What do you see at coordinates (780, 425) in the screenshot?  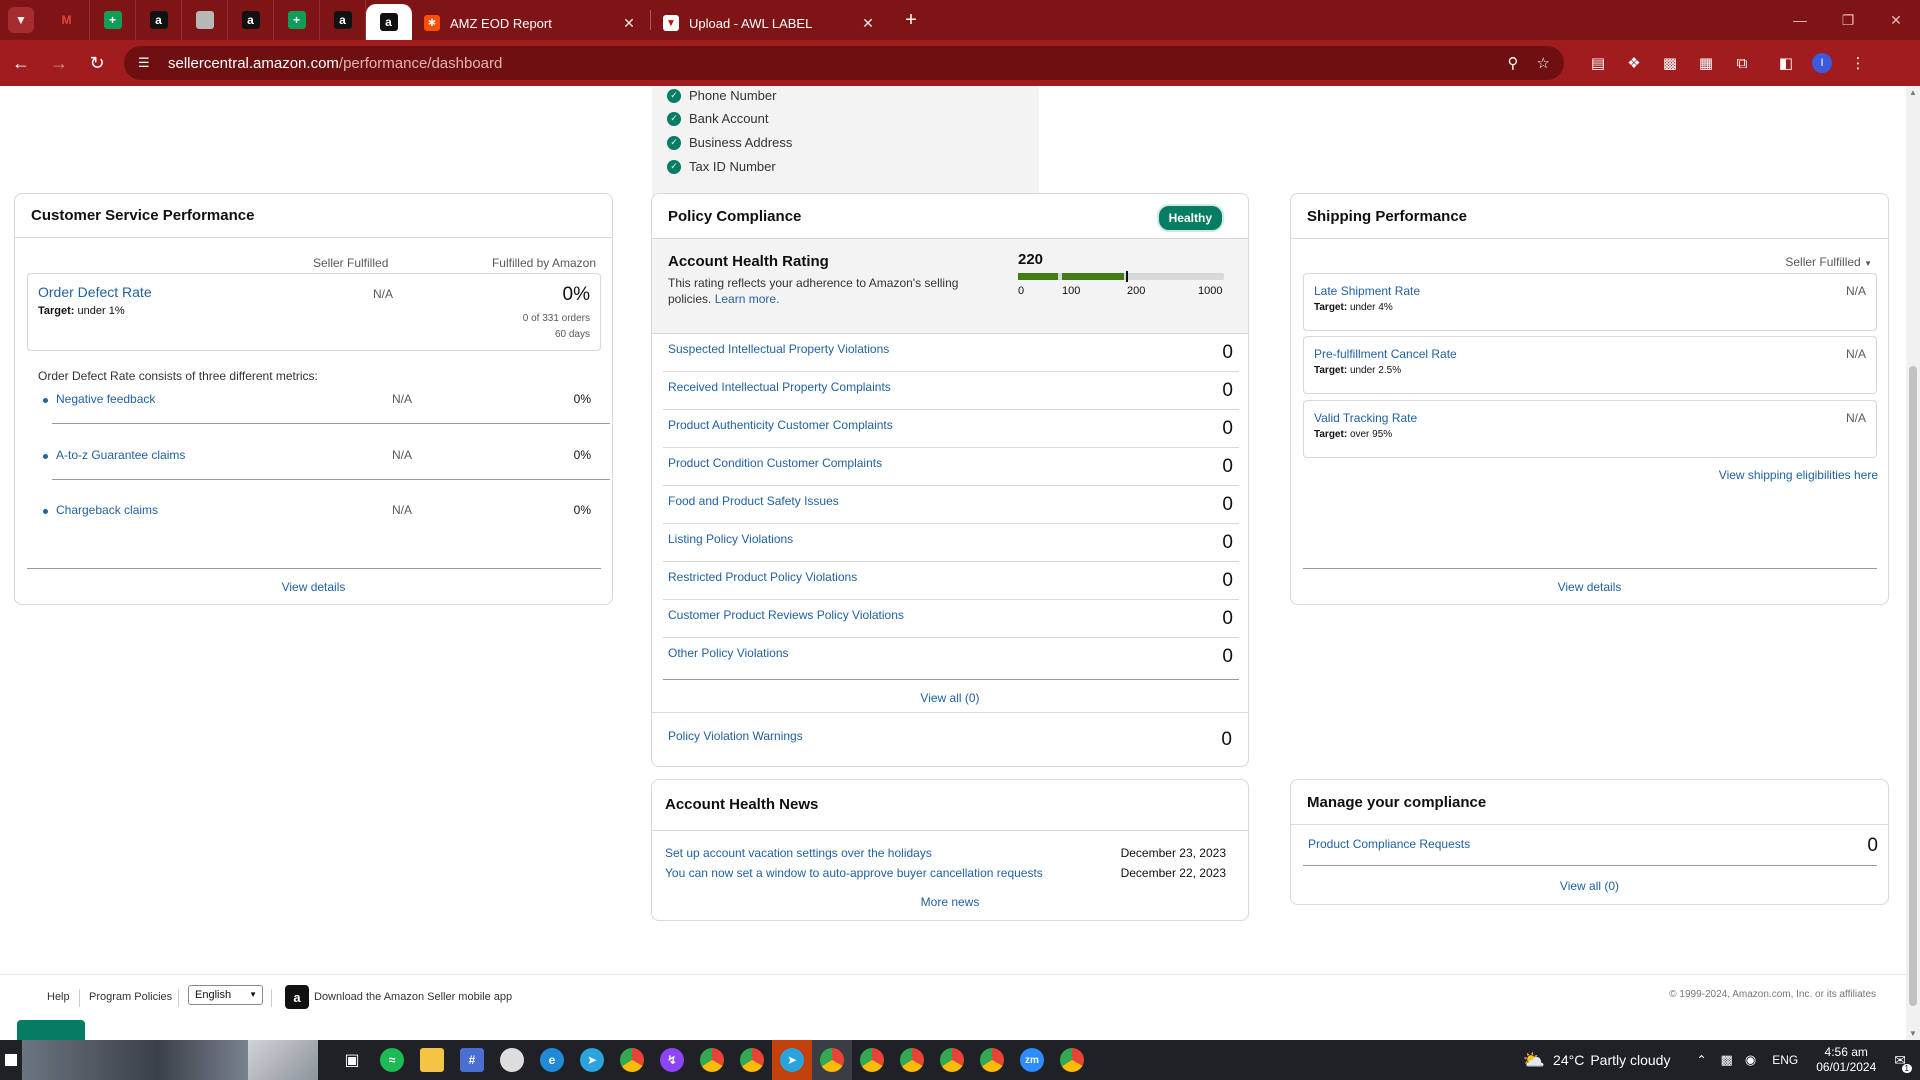 I see `violation-link: Product Authenticity Customer Complaints` at bounding box center [780, 425].